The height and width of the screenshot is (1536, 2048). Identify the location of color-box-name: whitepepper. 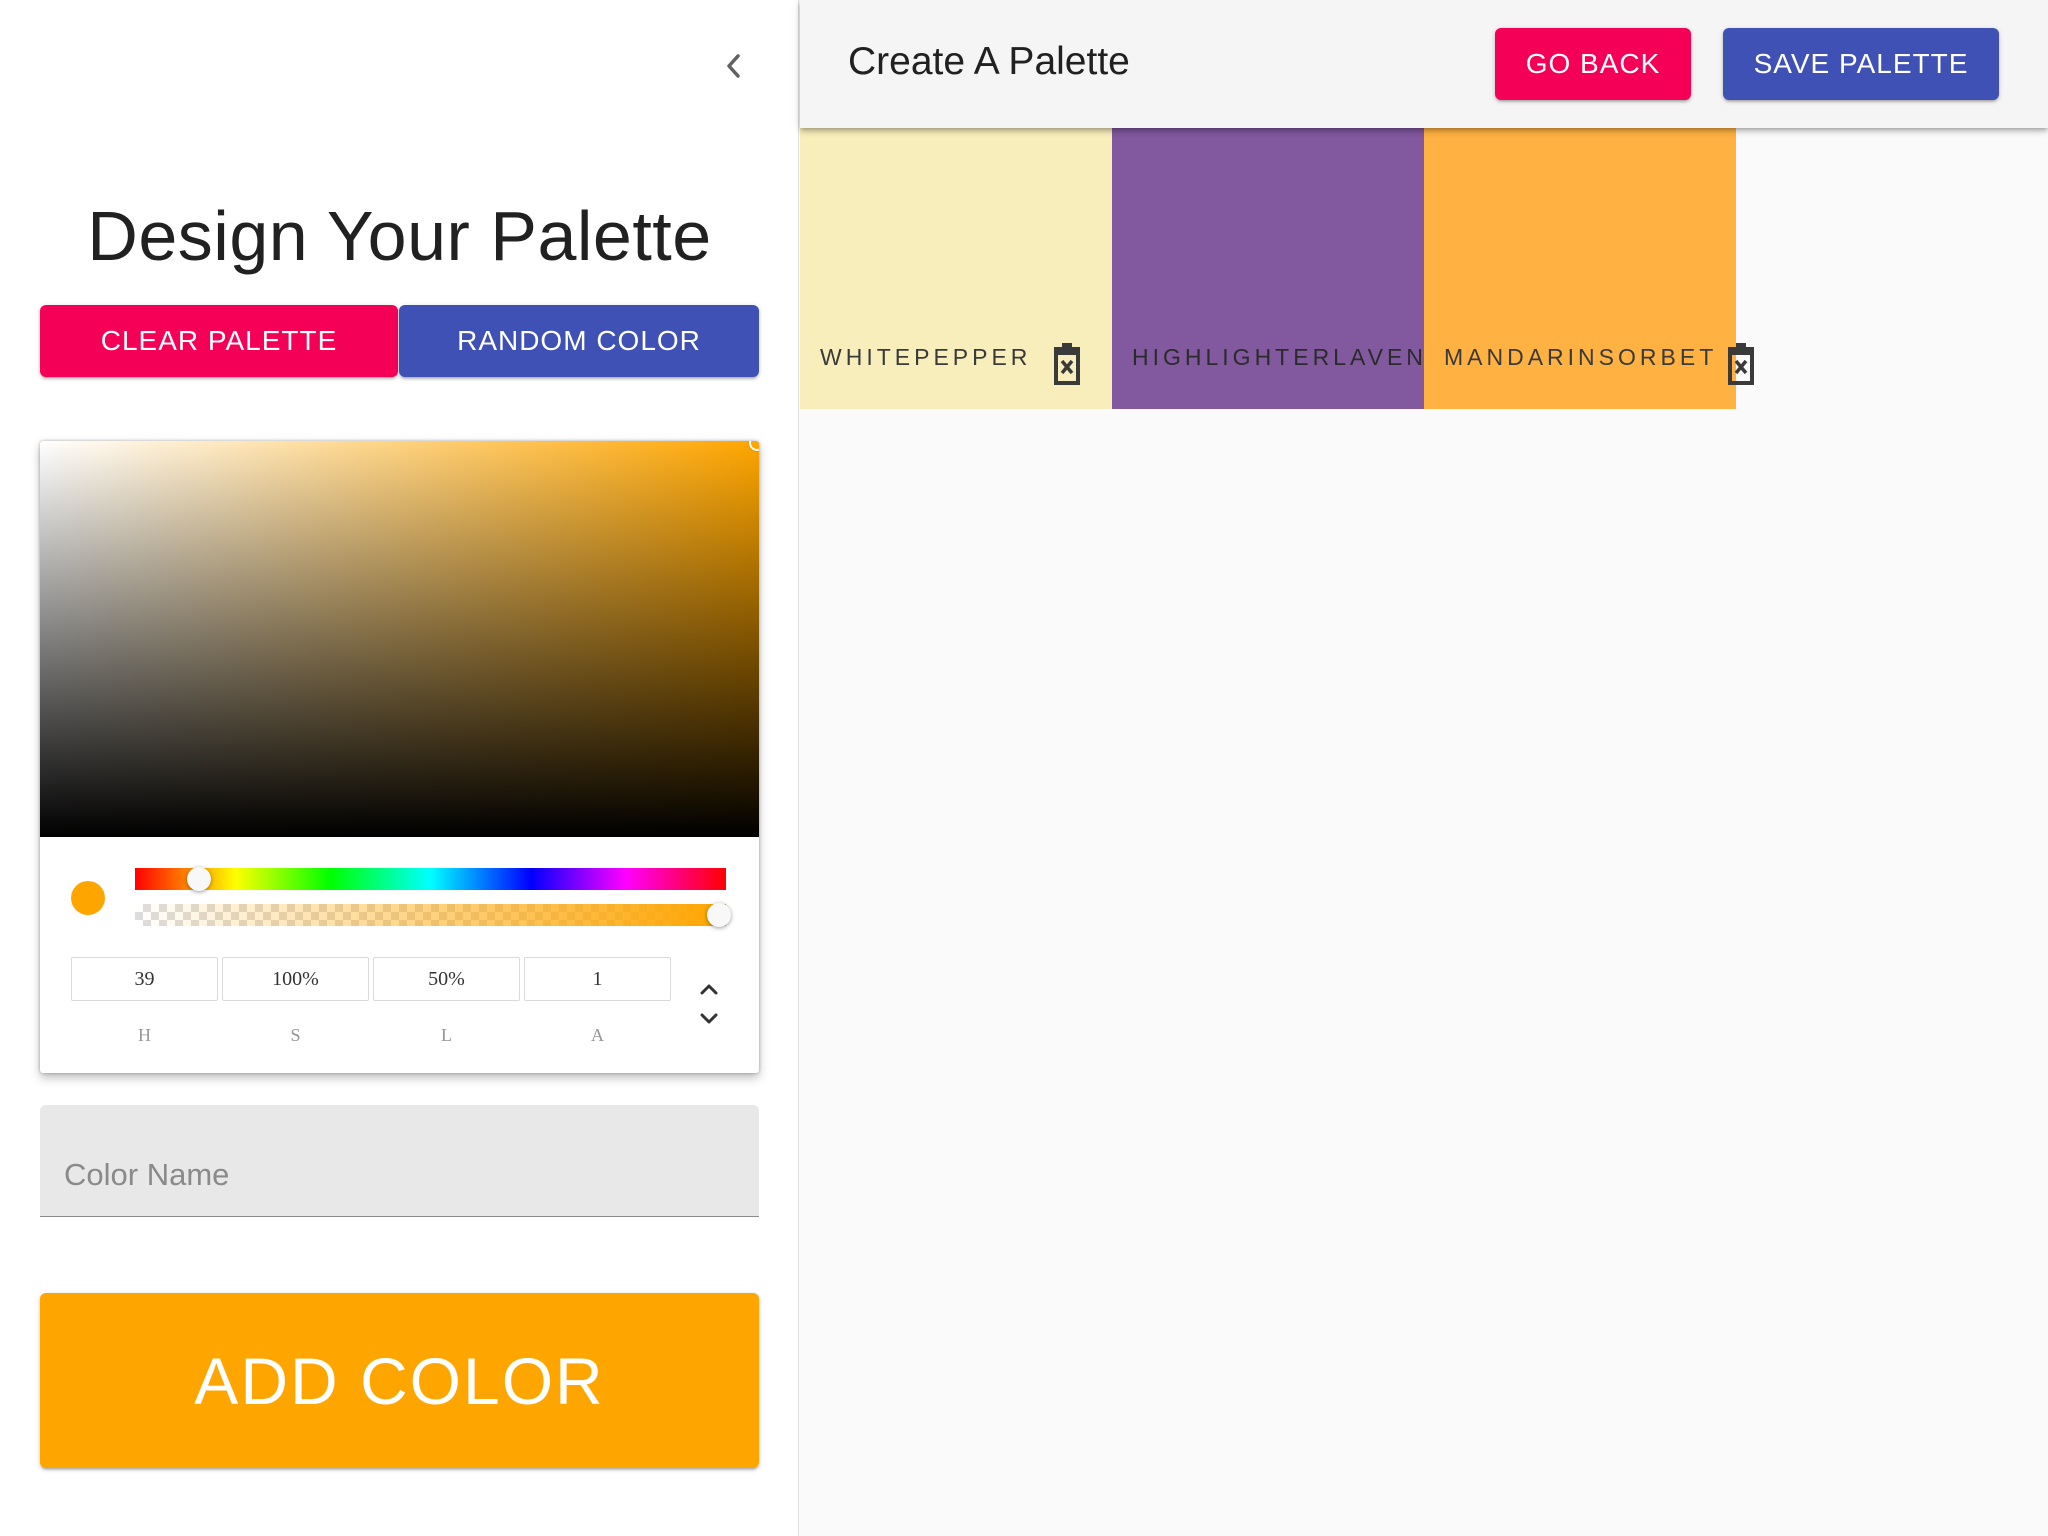
(926, 357).